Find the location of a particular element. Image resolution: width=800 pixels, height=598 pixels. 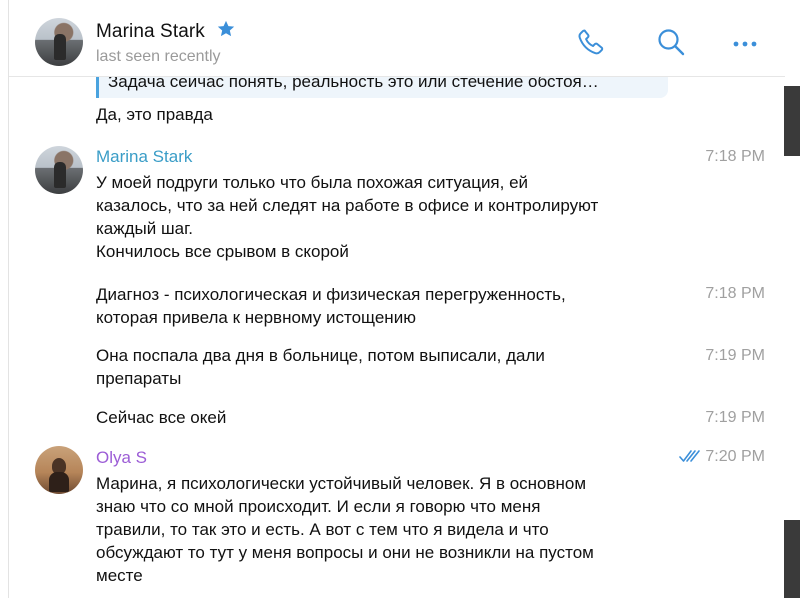

message-line: Сейчас все окей is located at coordinates (161, 417).